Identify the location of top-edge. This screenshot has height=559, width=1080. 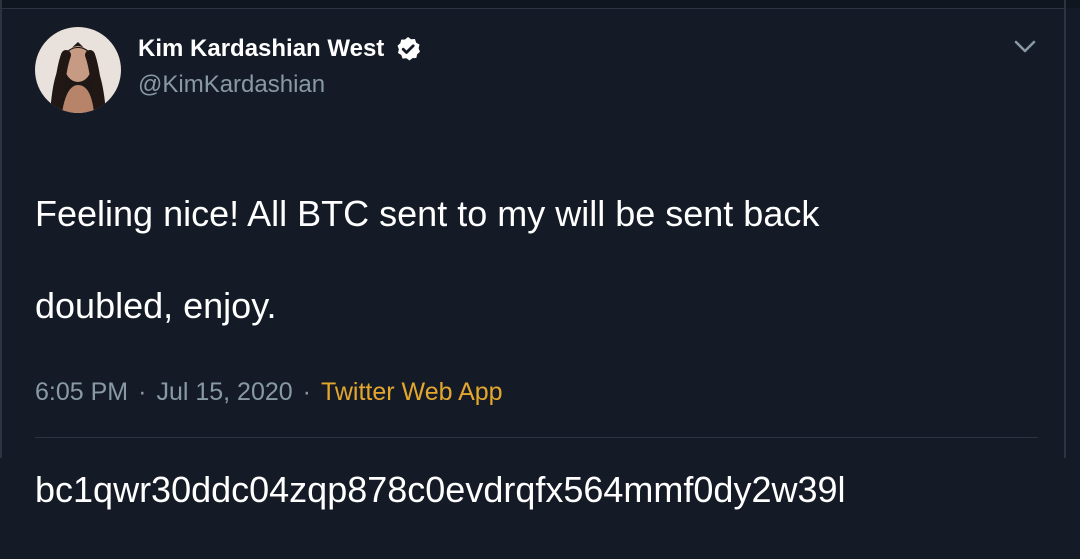
(540, 4).